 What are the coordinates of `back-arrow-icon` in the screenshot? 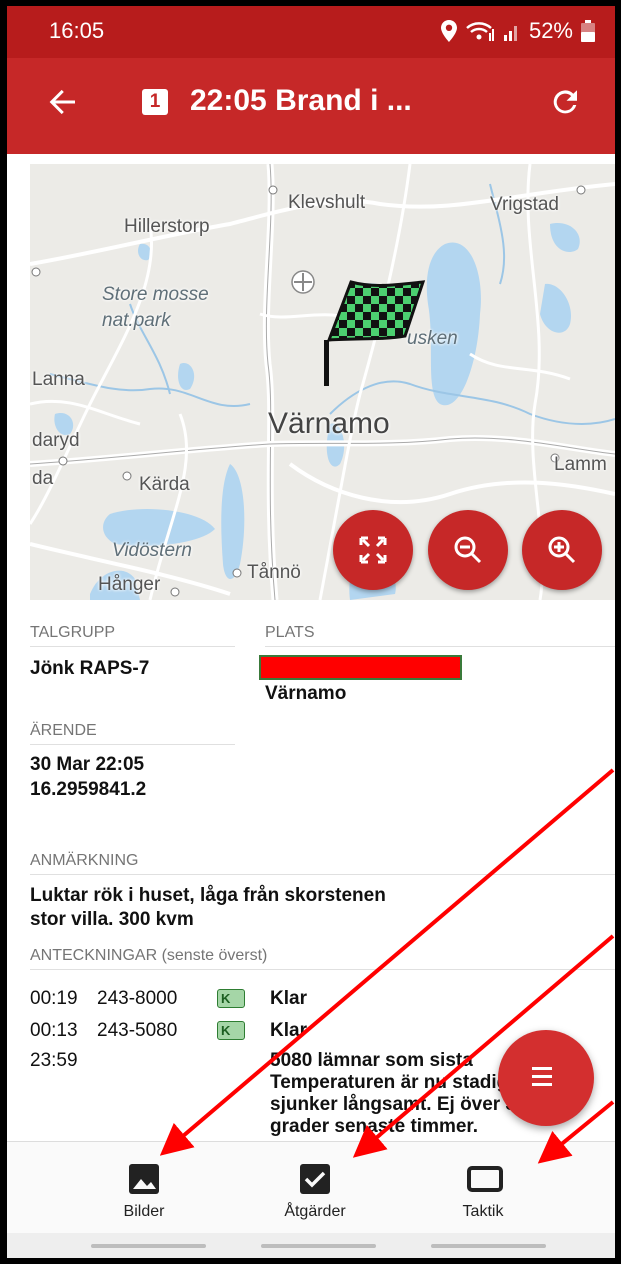 It's located at (63, 102).